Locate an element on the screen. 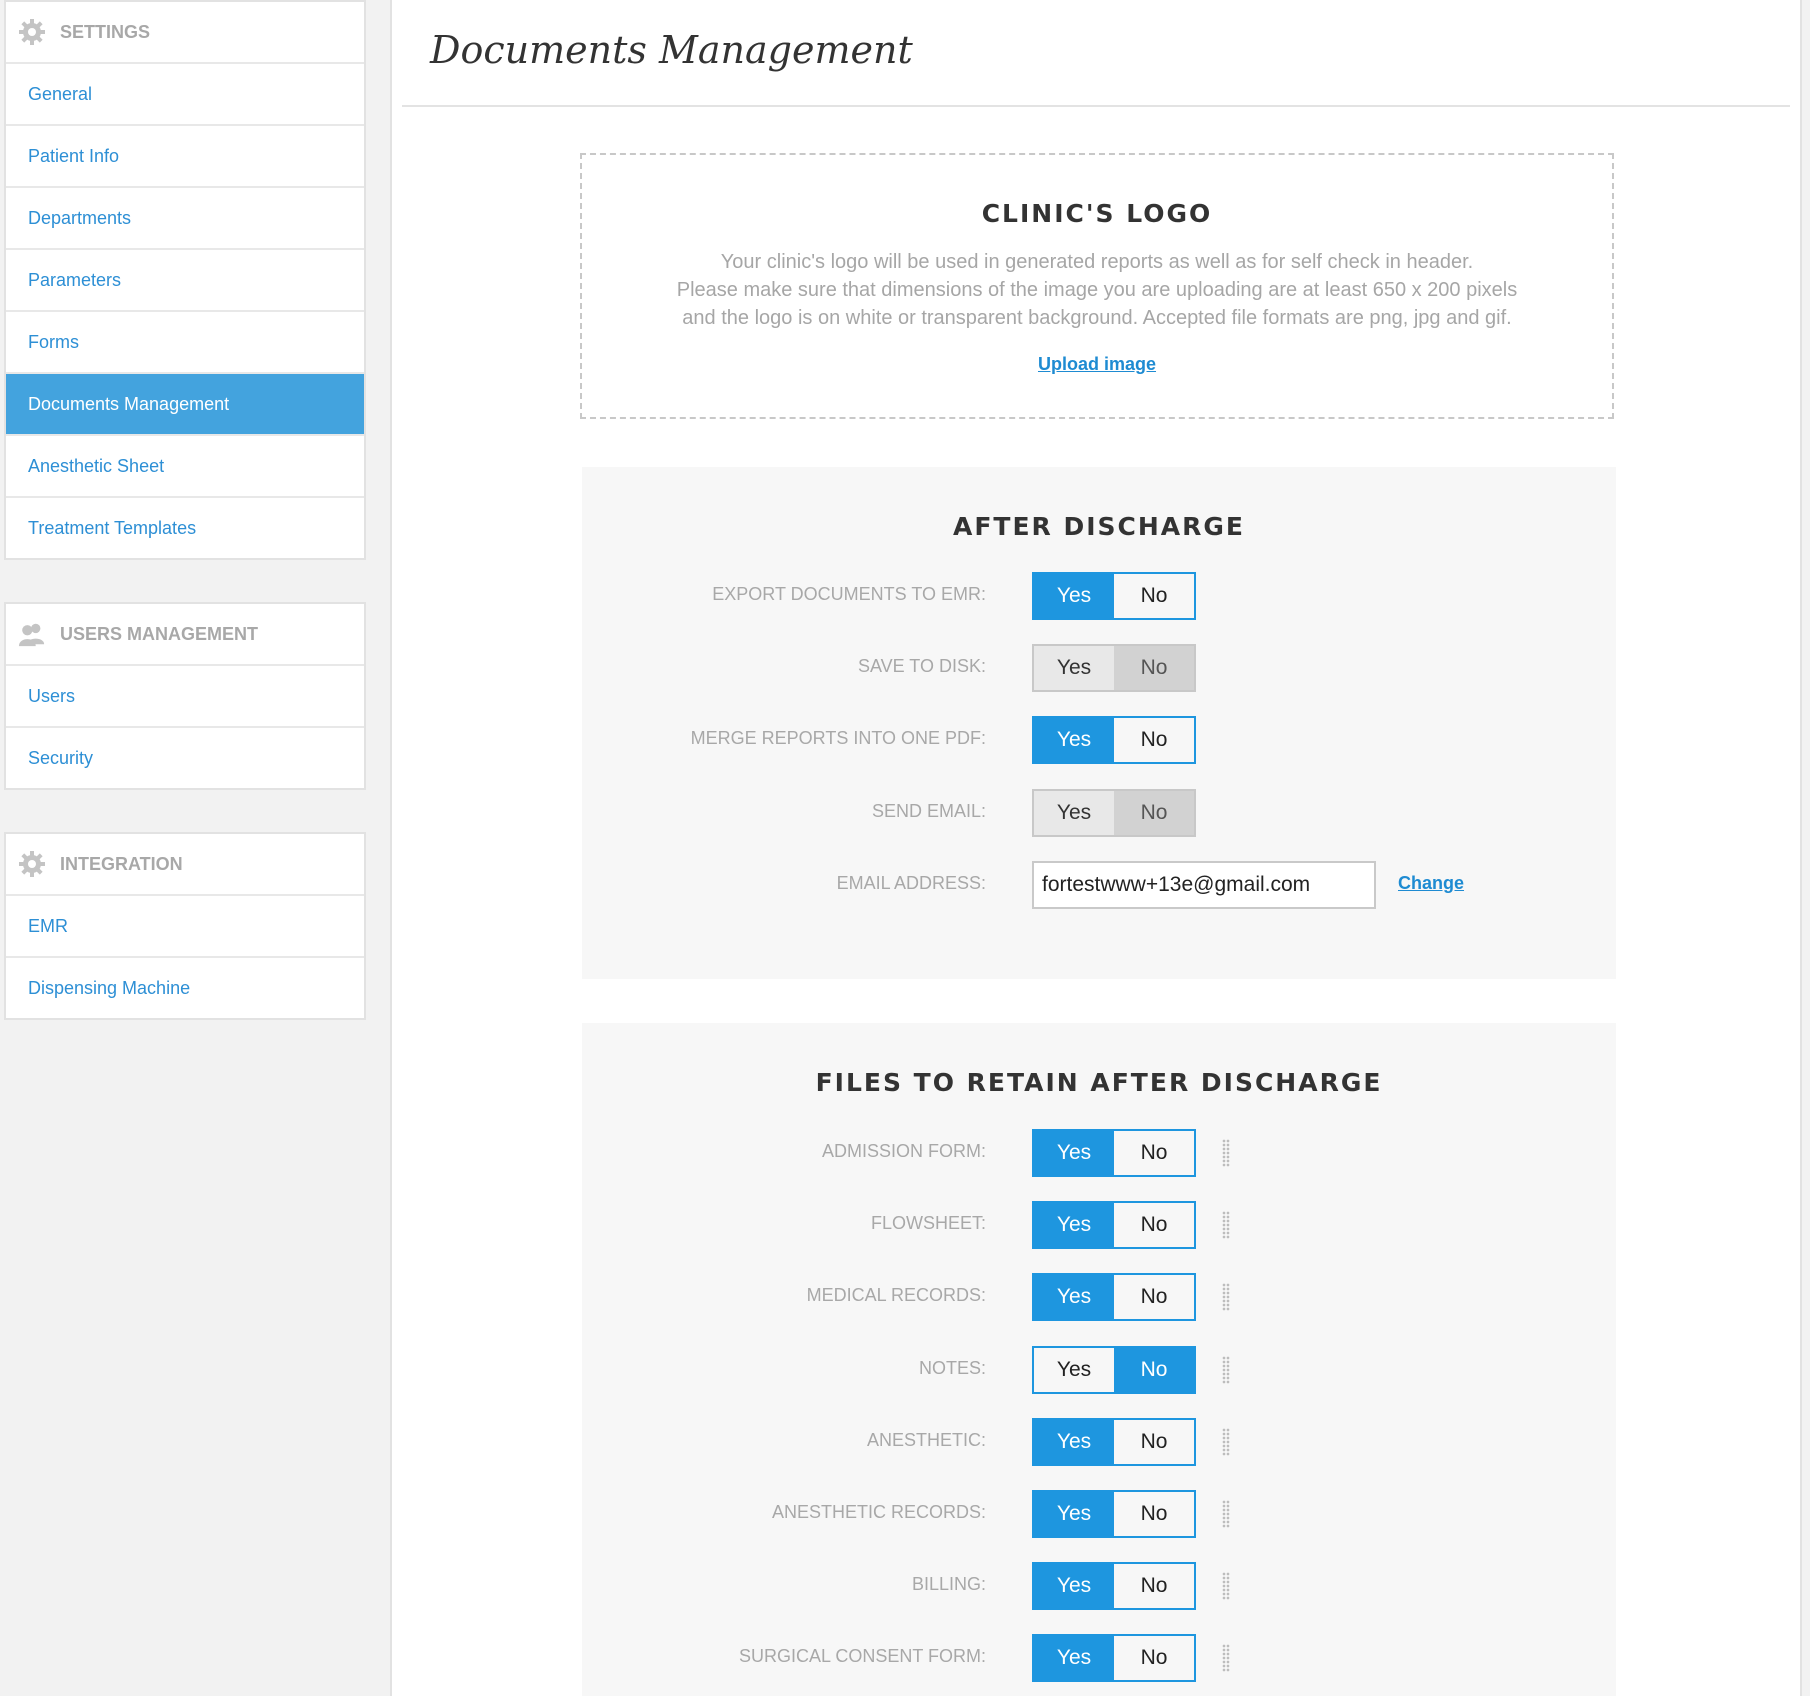 The image size is (1810, 1696). surgical-consent-toggle: Yes No is located at coordinates (1114, 1658).